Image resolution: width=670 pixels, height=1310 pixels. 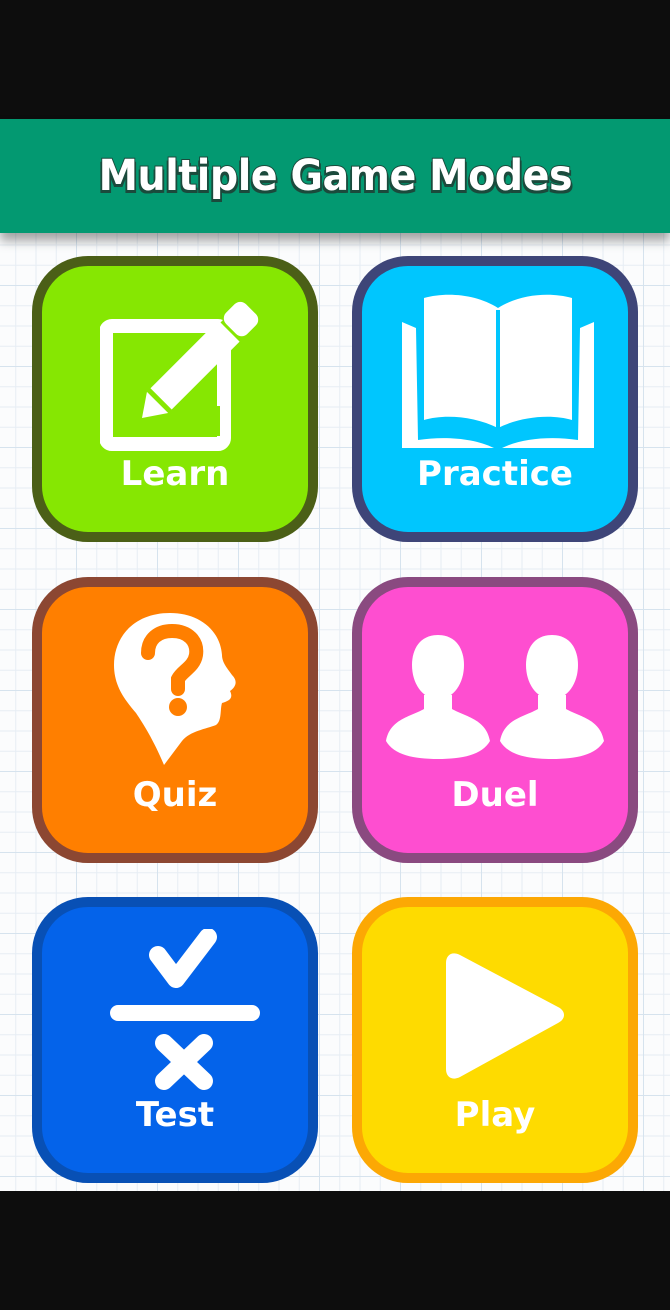 I want to click on mode-label: Learn, so click(x=175, y=474).